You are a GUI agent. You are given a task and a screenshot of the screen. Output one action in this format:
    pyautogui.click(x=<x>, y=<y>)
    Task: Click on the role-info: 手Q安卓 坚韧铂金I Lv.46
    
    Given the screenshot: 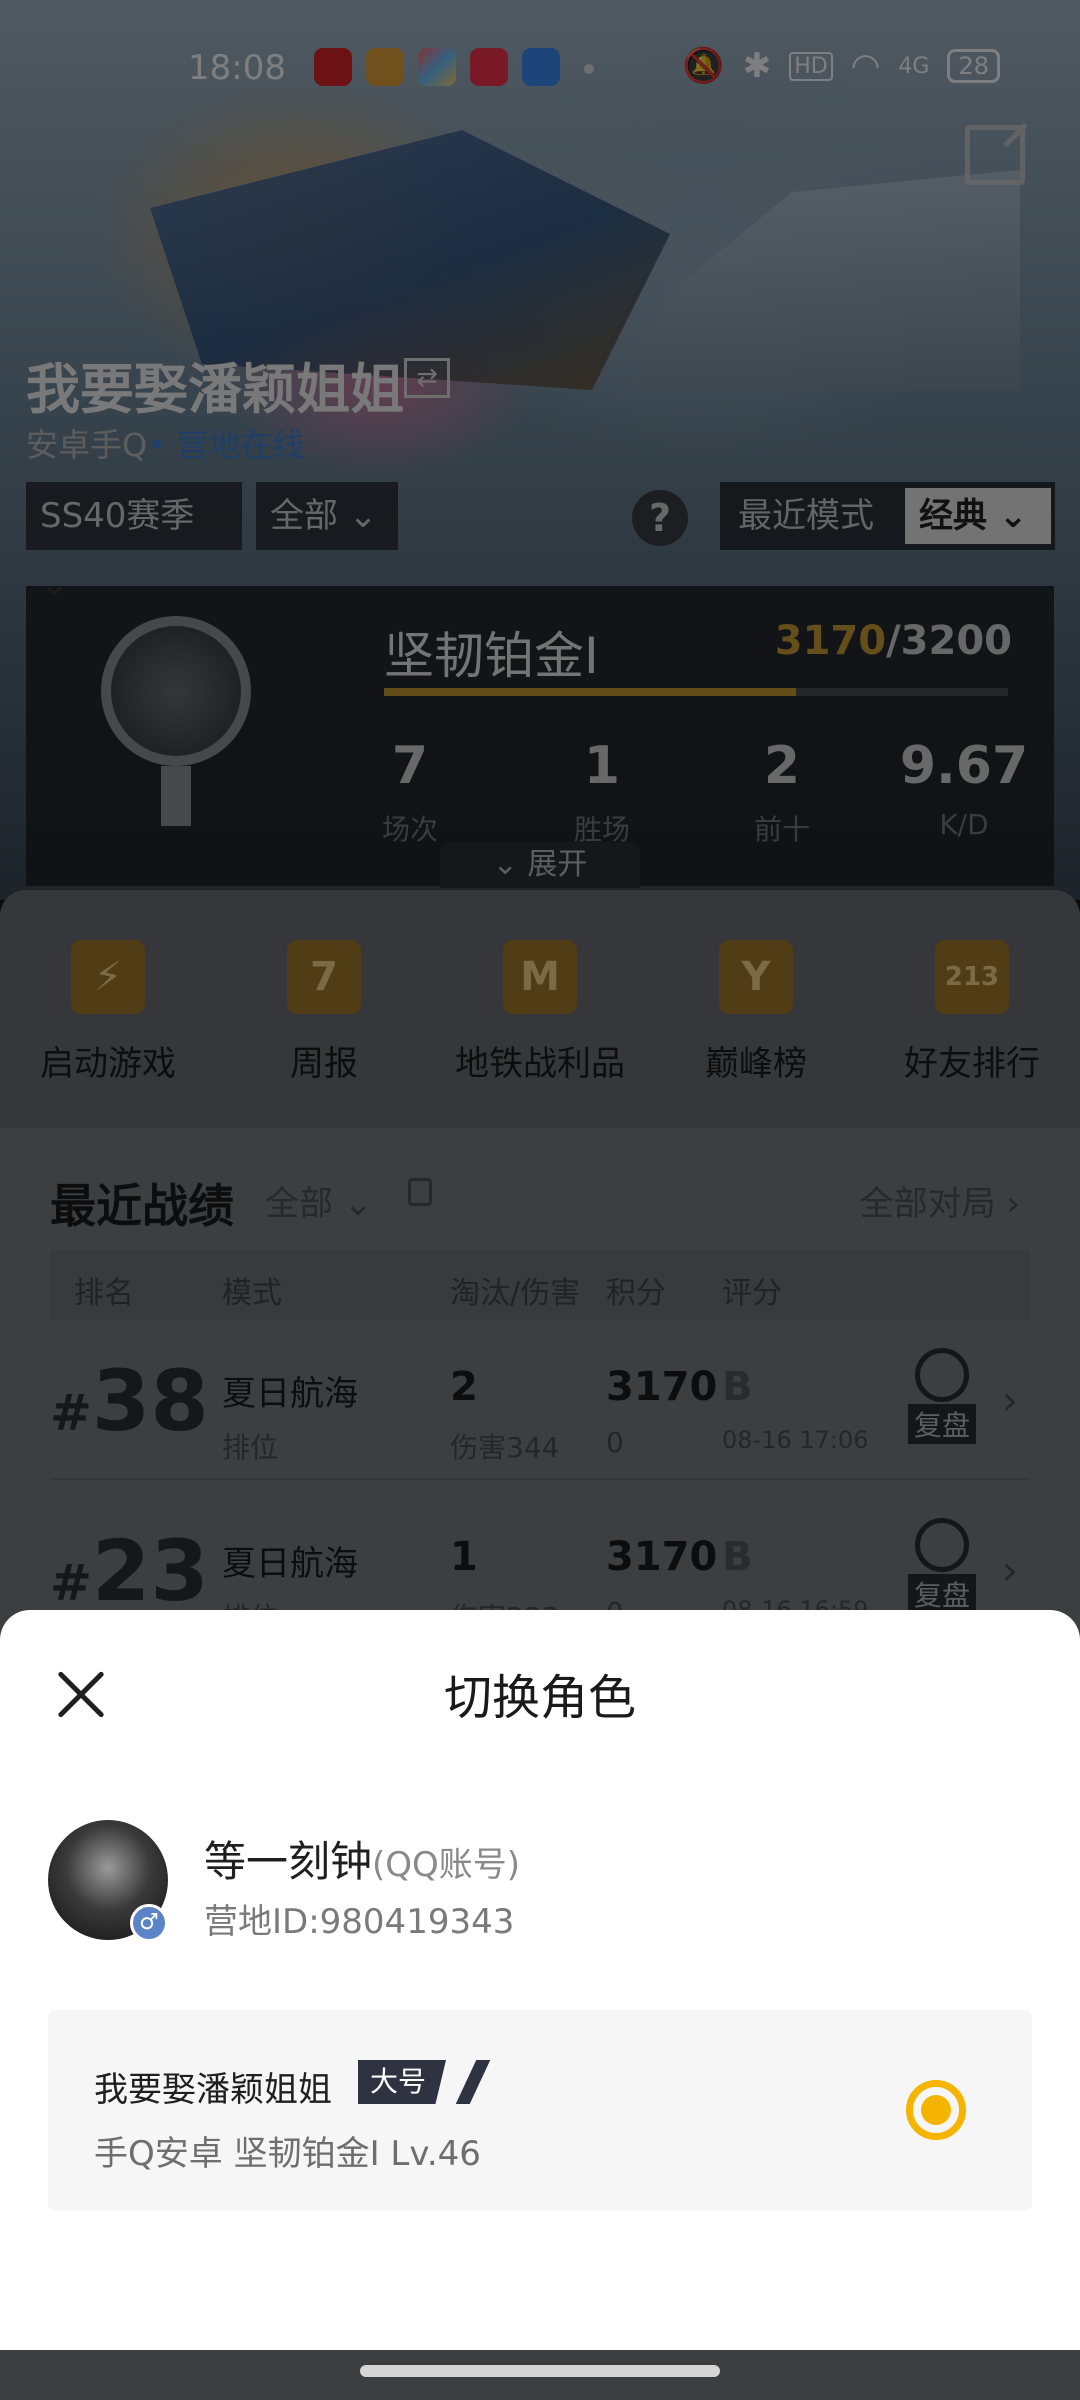 What is the action you would take?
    pyautogui.click(x=287, y=2154)
    